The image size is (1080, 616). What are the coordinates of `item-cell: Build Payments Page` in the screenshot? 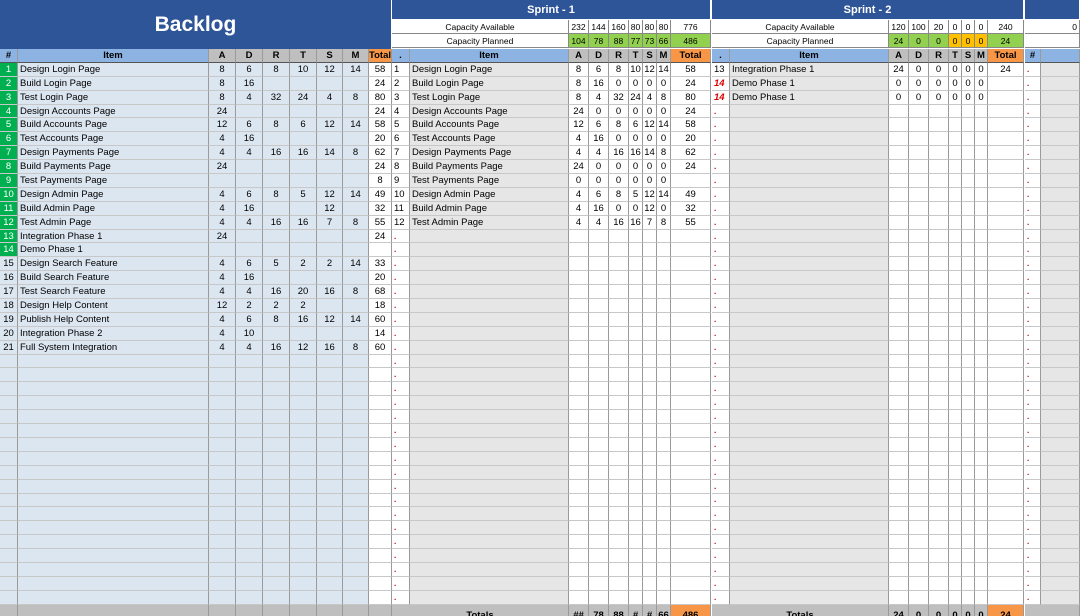 It's located at (113, 167).